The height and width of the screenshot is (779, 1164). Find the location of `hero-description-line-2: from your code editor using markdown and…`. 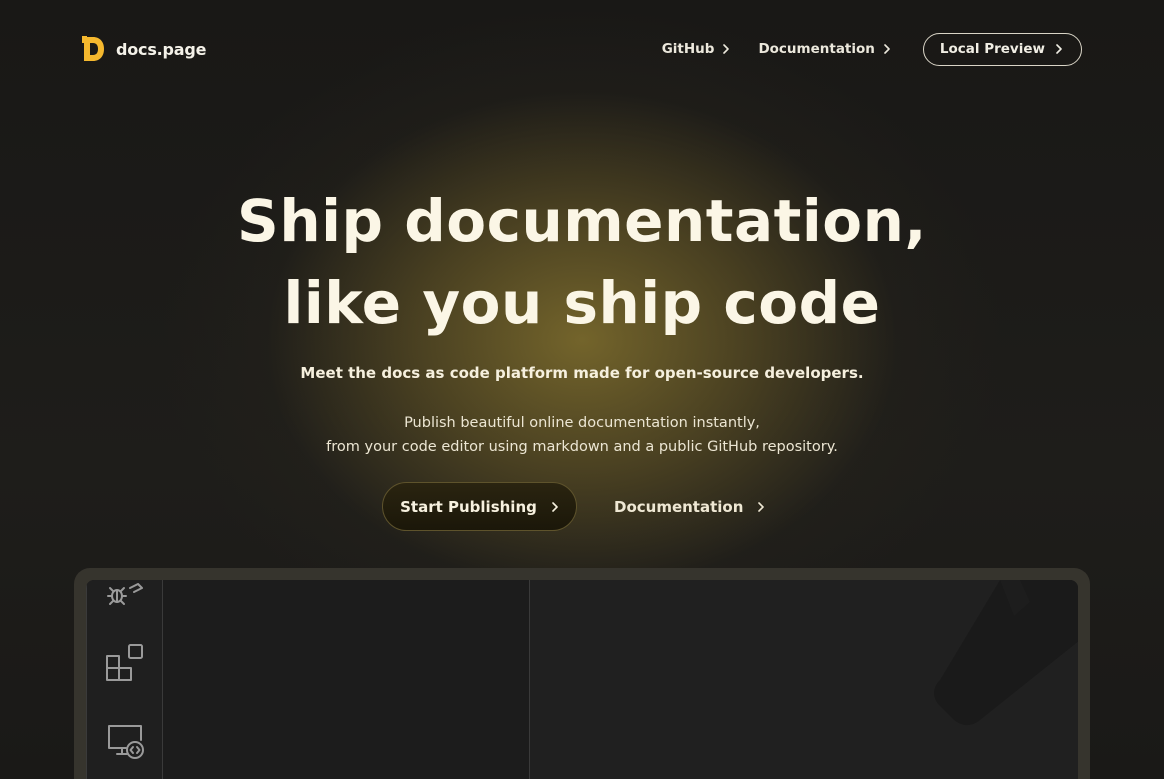

hero-description-line-2: from your code editor using markdown and… is located at coordinates (582, 447).